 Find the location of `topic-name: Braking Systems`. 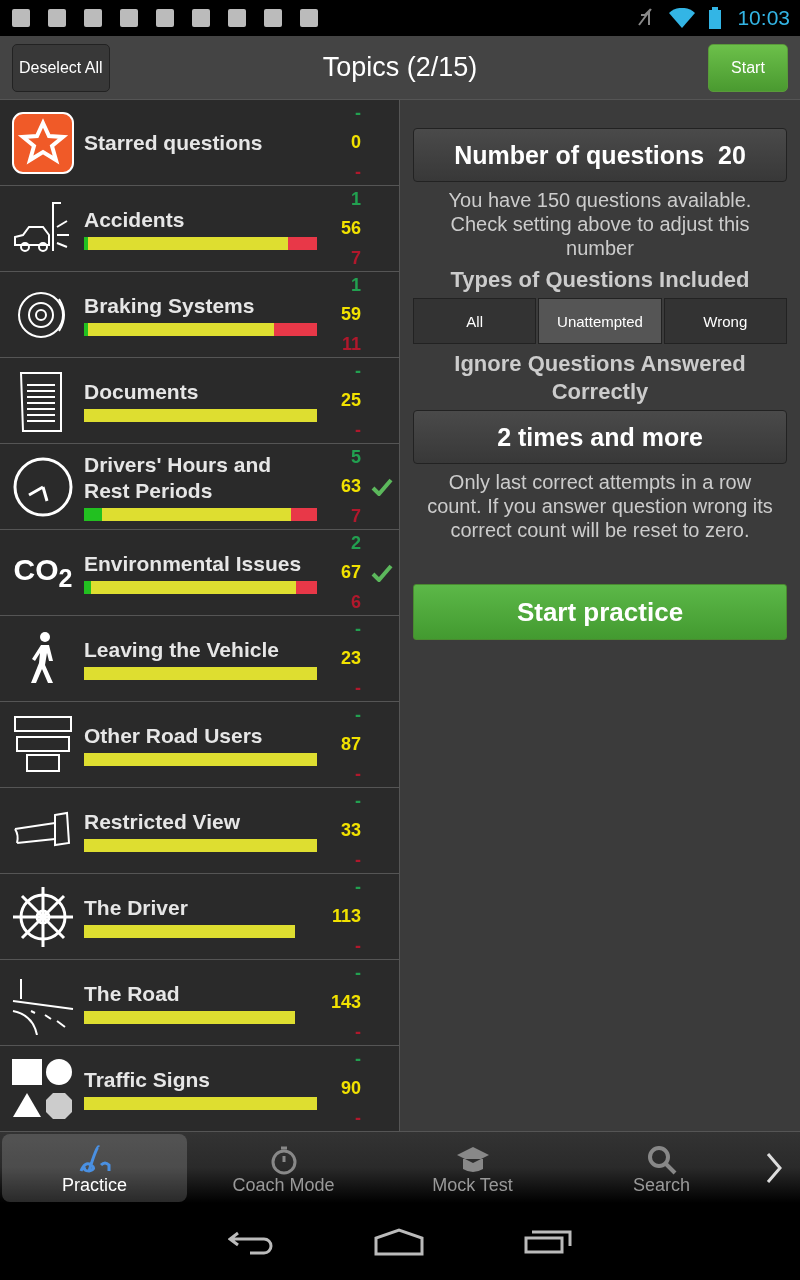

topic-name: Braking Systems is located at coordinates (170, 306).